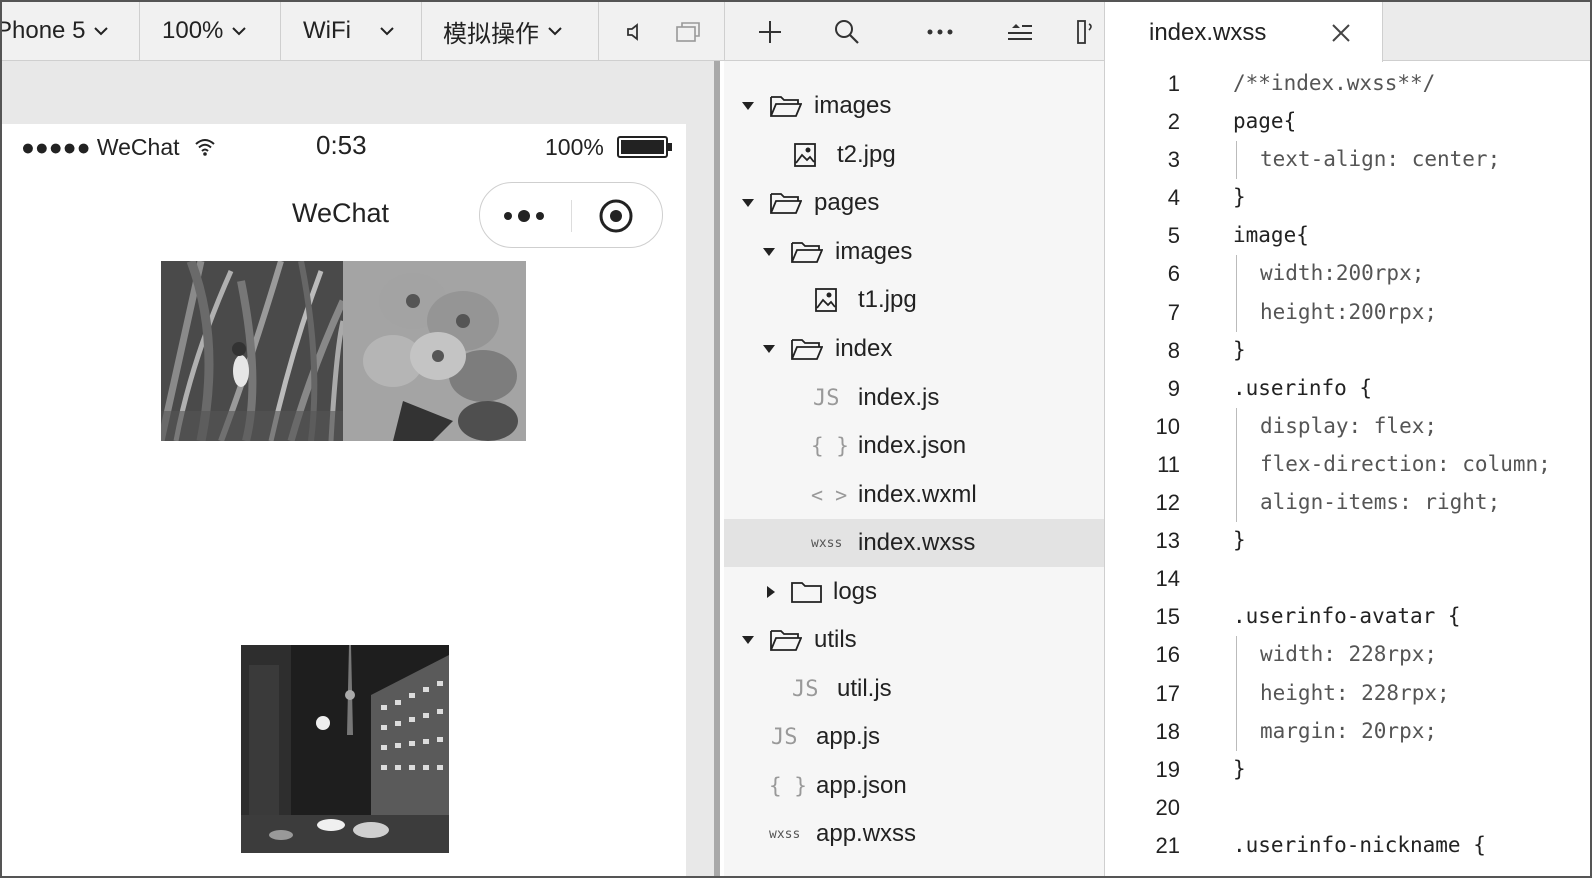  I want to click on tree-item-index-json: { } index.json, so click(914, 446).